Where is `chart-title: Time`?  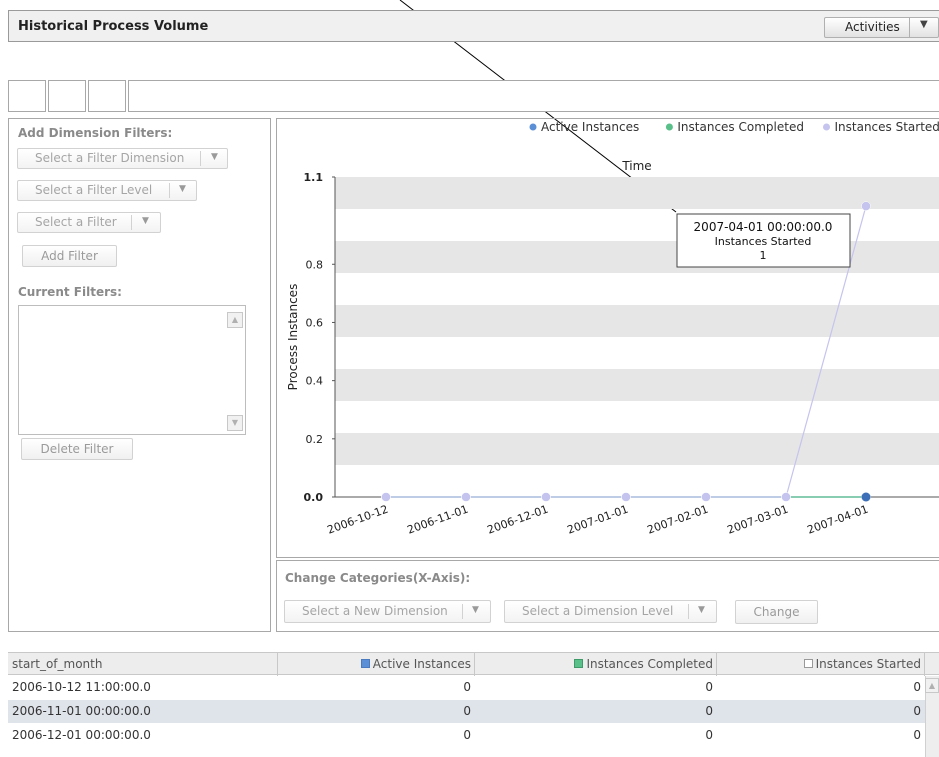 chart-title: Time is located at coordinates (636, 166).